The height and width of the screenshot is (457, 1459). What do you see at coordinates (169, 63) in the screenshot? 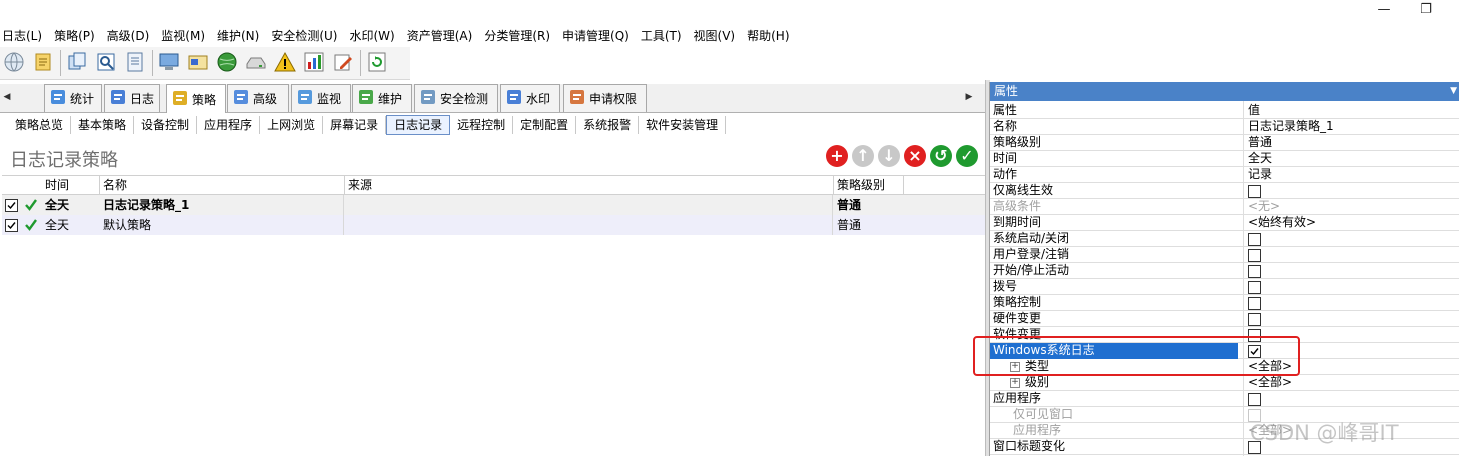
I see `toolbar-button-computer` at bounding box center [169, 63].